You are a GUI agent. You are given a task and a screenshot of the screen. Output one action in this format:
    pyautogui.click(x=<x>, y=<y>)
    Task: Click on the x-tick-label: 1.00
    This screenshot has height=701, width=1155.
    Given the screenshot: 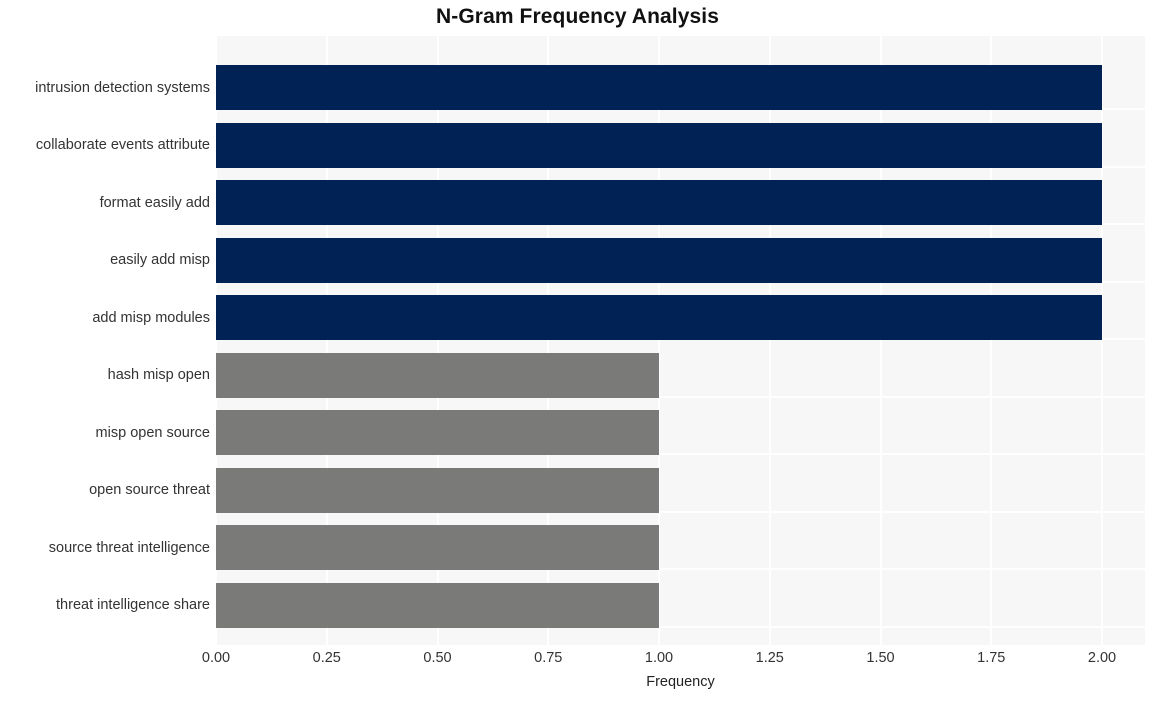 What is the action you would take?
    pyautogui.click(x=659, y=658)
    